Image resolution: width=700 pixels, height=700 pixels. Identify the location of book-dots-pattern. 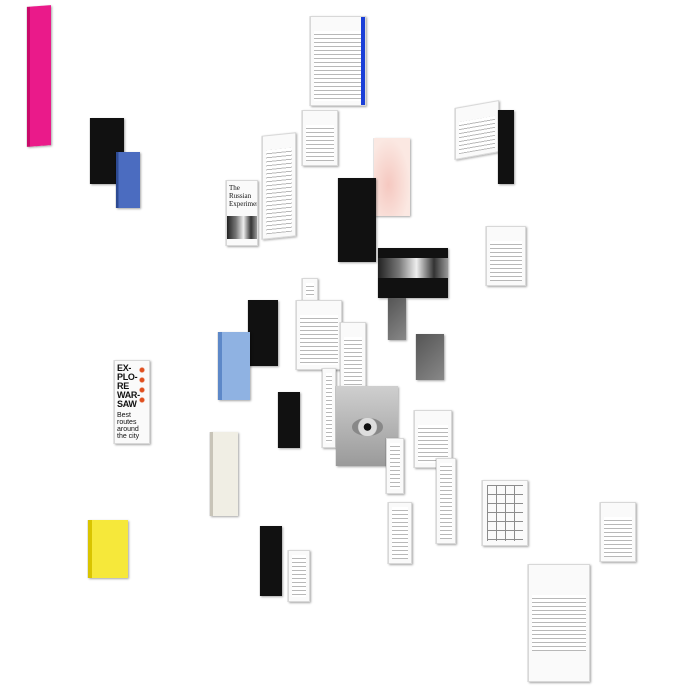
(142, 385).